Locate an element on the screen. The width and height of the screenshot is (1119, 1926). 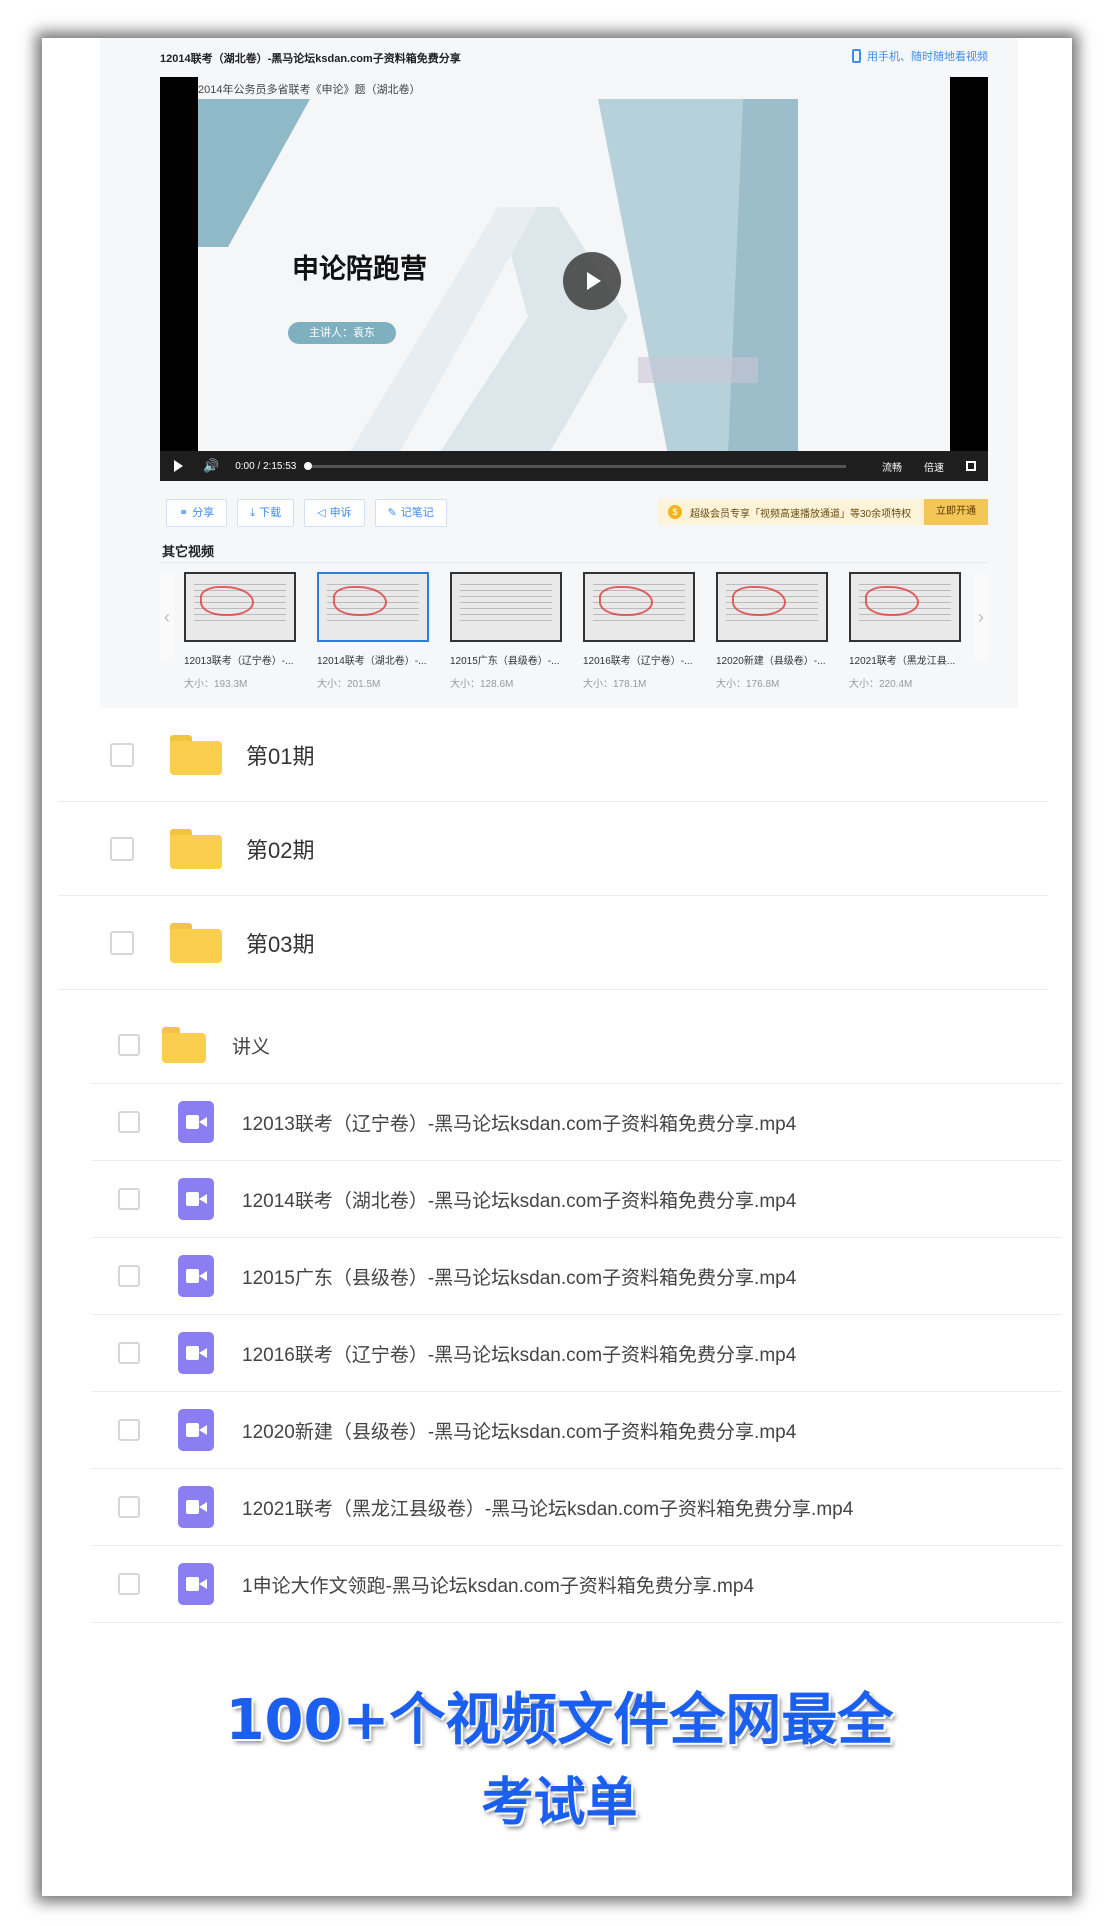
share-icon: ⚭ is located at coordinates (184, 513).